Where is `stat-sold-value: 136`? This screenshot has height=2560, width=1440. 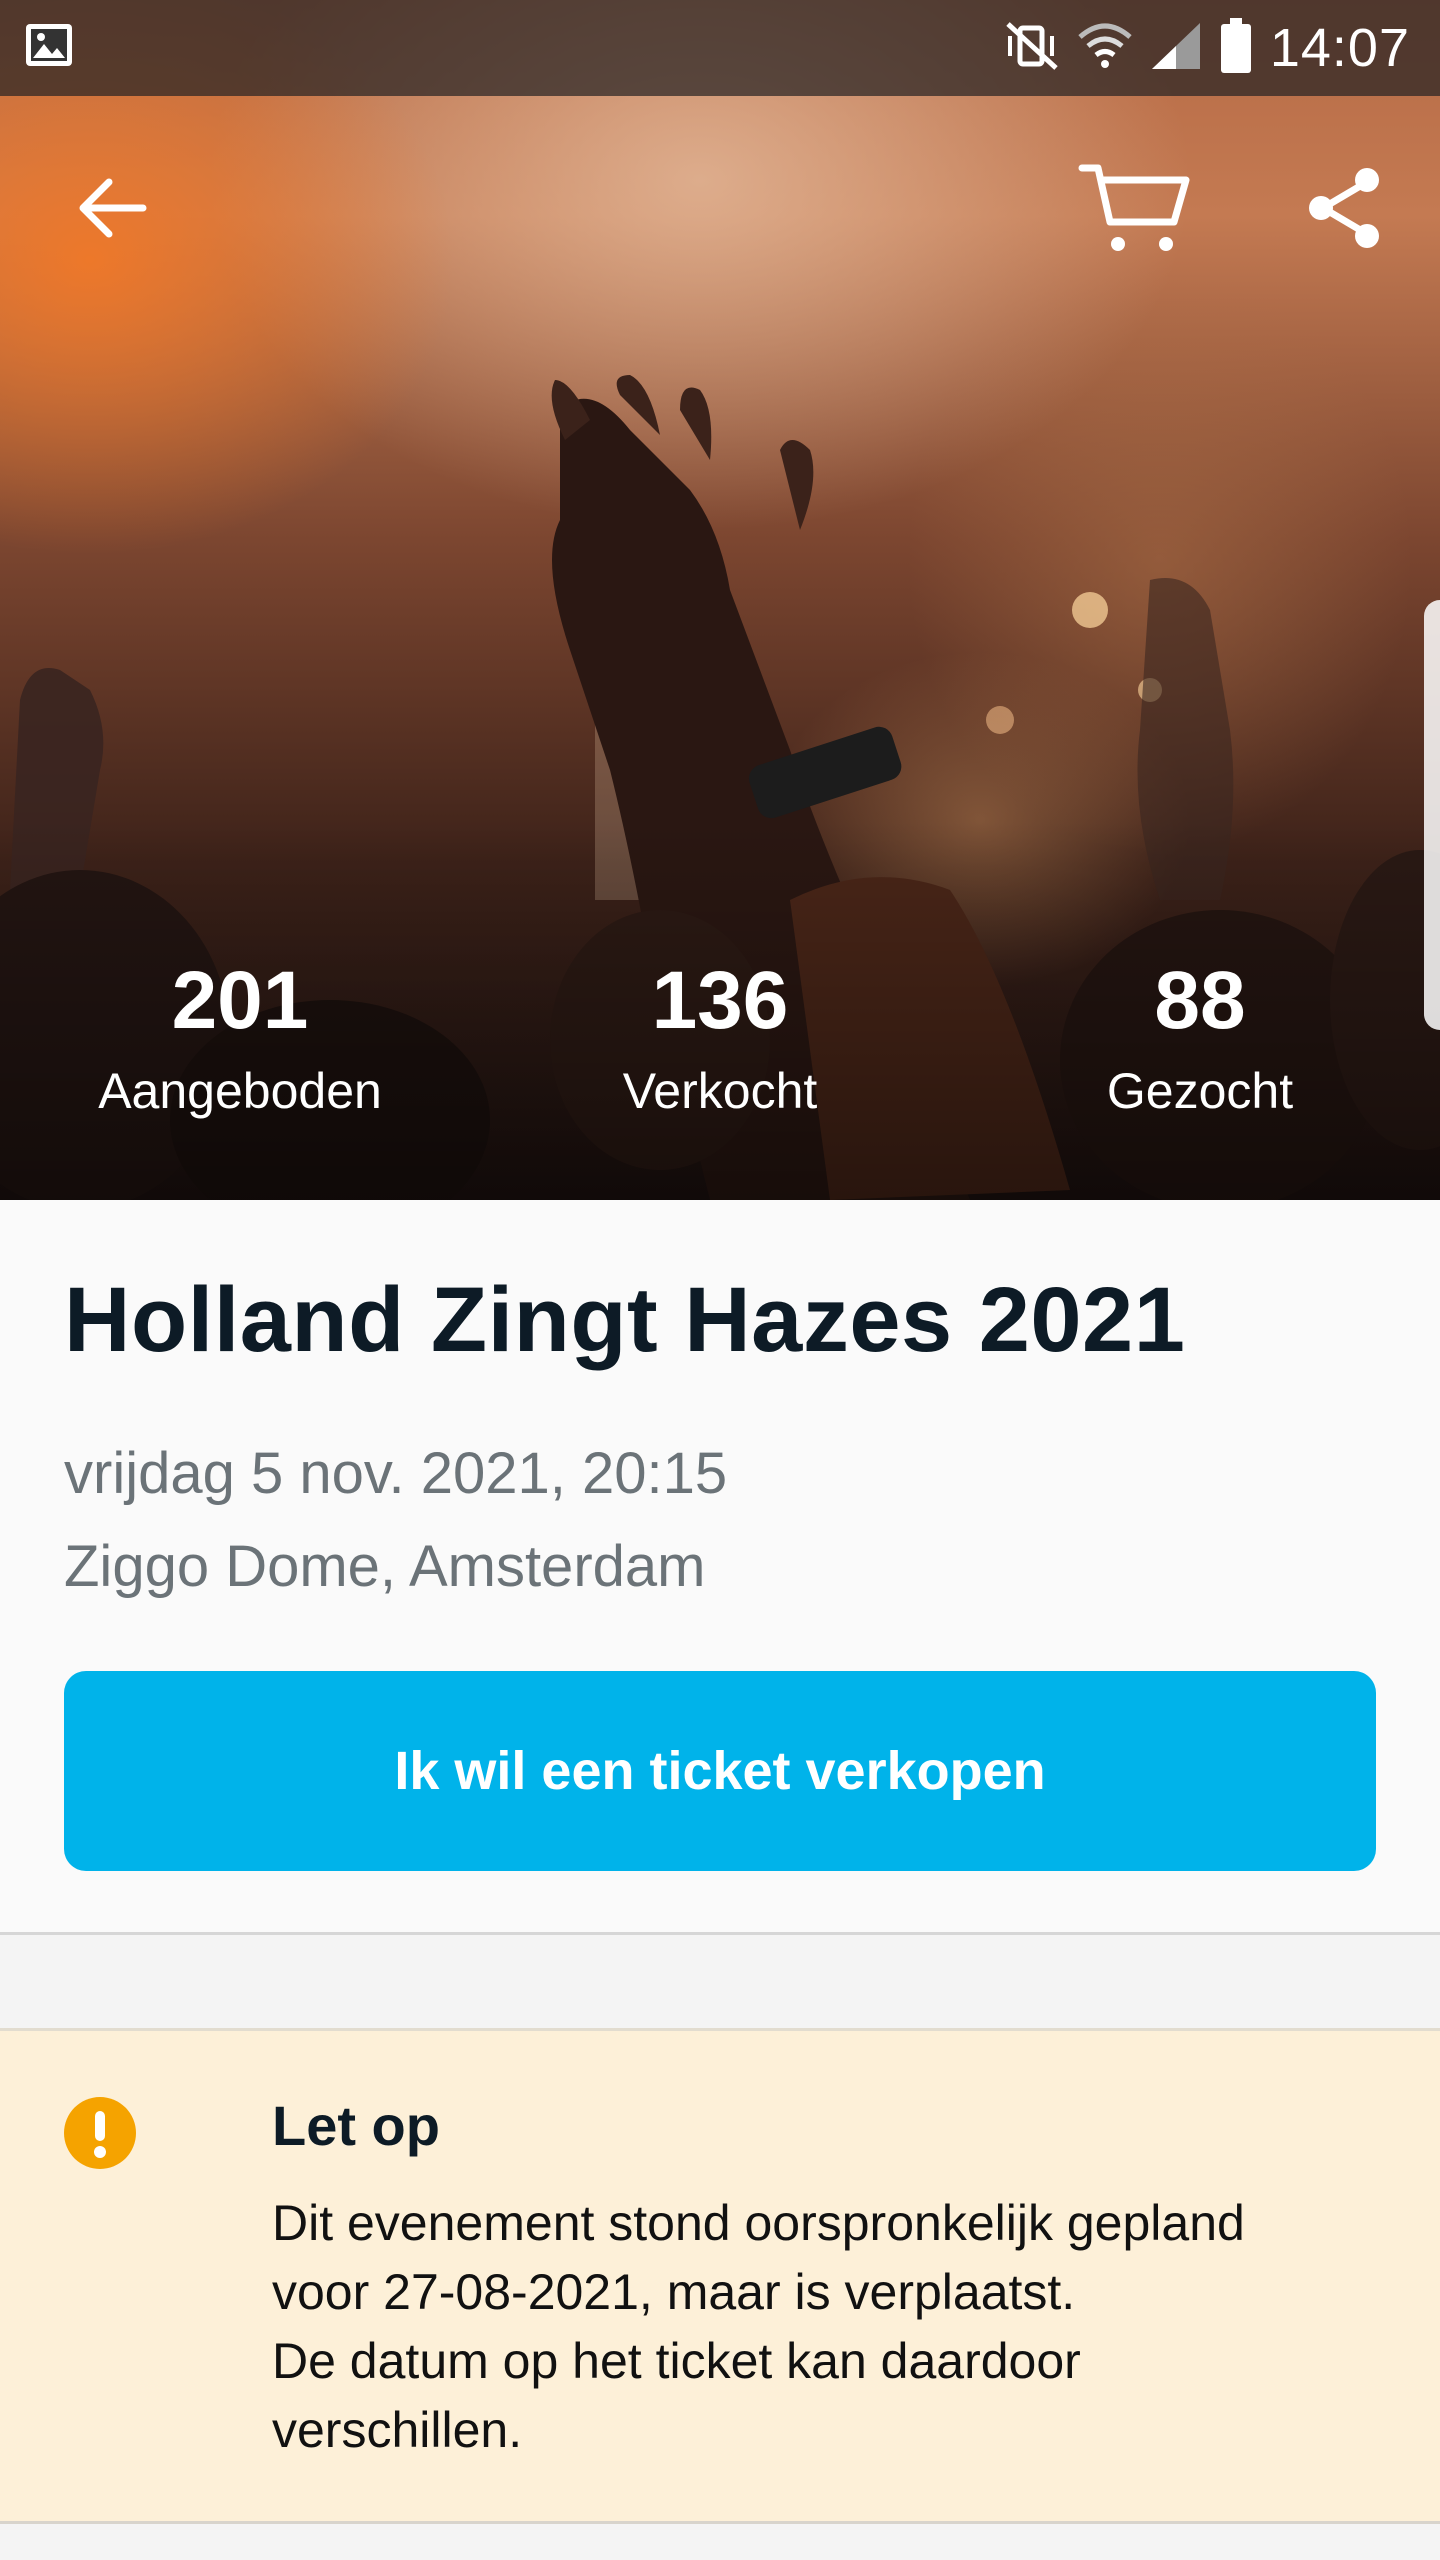 stat-sold-value: 136 is located at coordinates (720, 1000).